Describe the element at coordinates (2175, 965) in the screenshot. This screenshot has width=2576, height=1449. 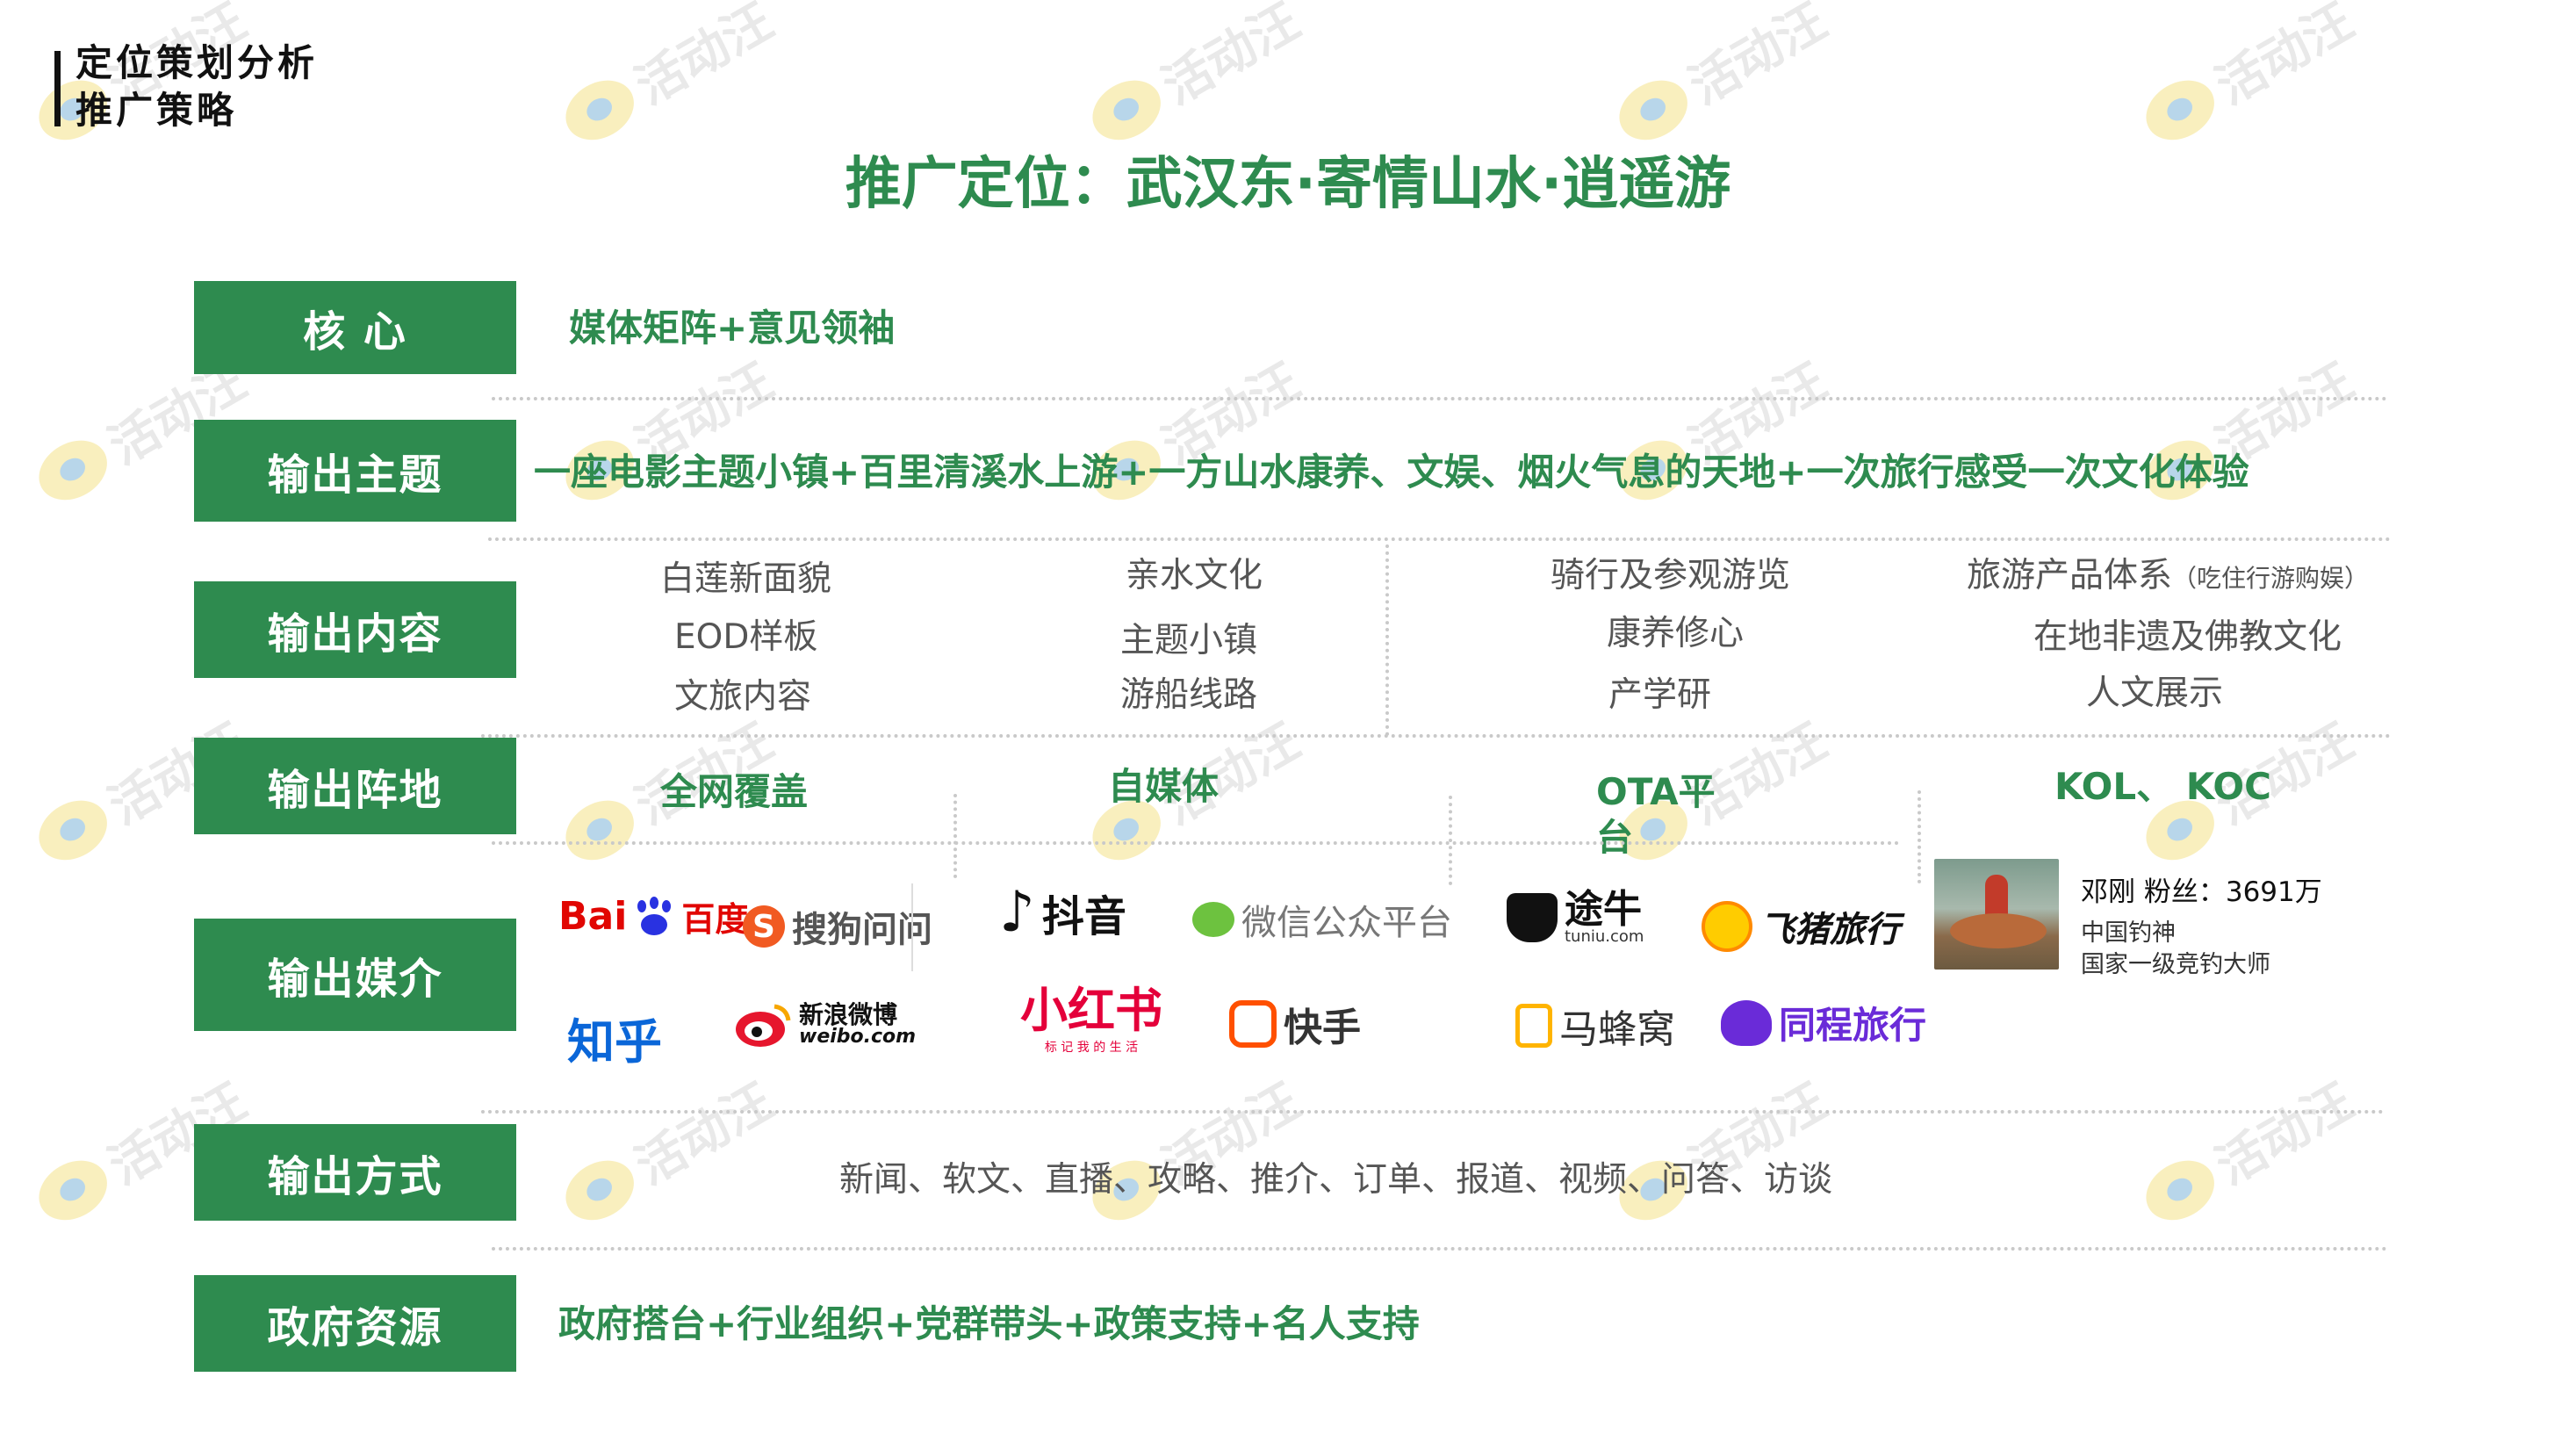
I see `kol-title-2: 国家一级竞钓大师` at that location.